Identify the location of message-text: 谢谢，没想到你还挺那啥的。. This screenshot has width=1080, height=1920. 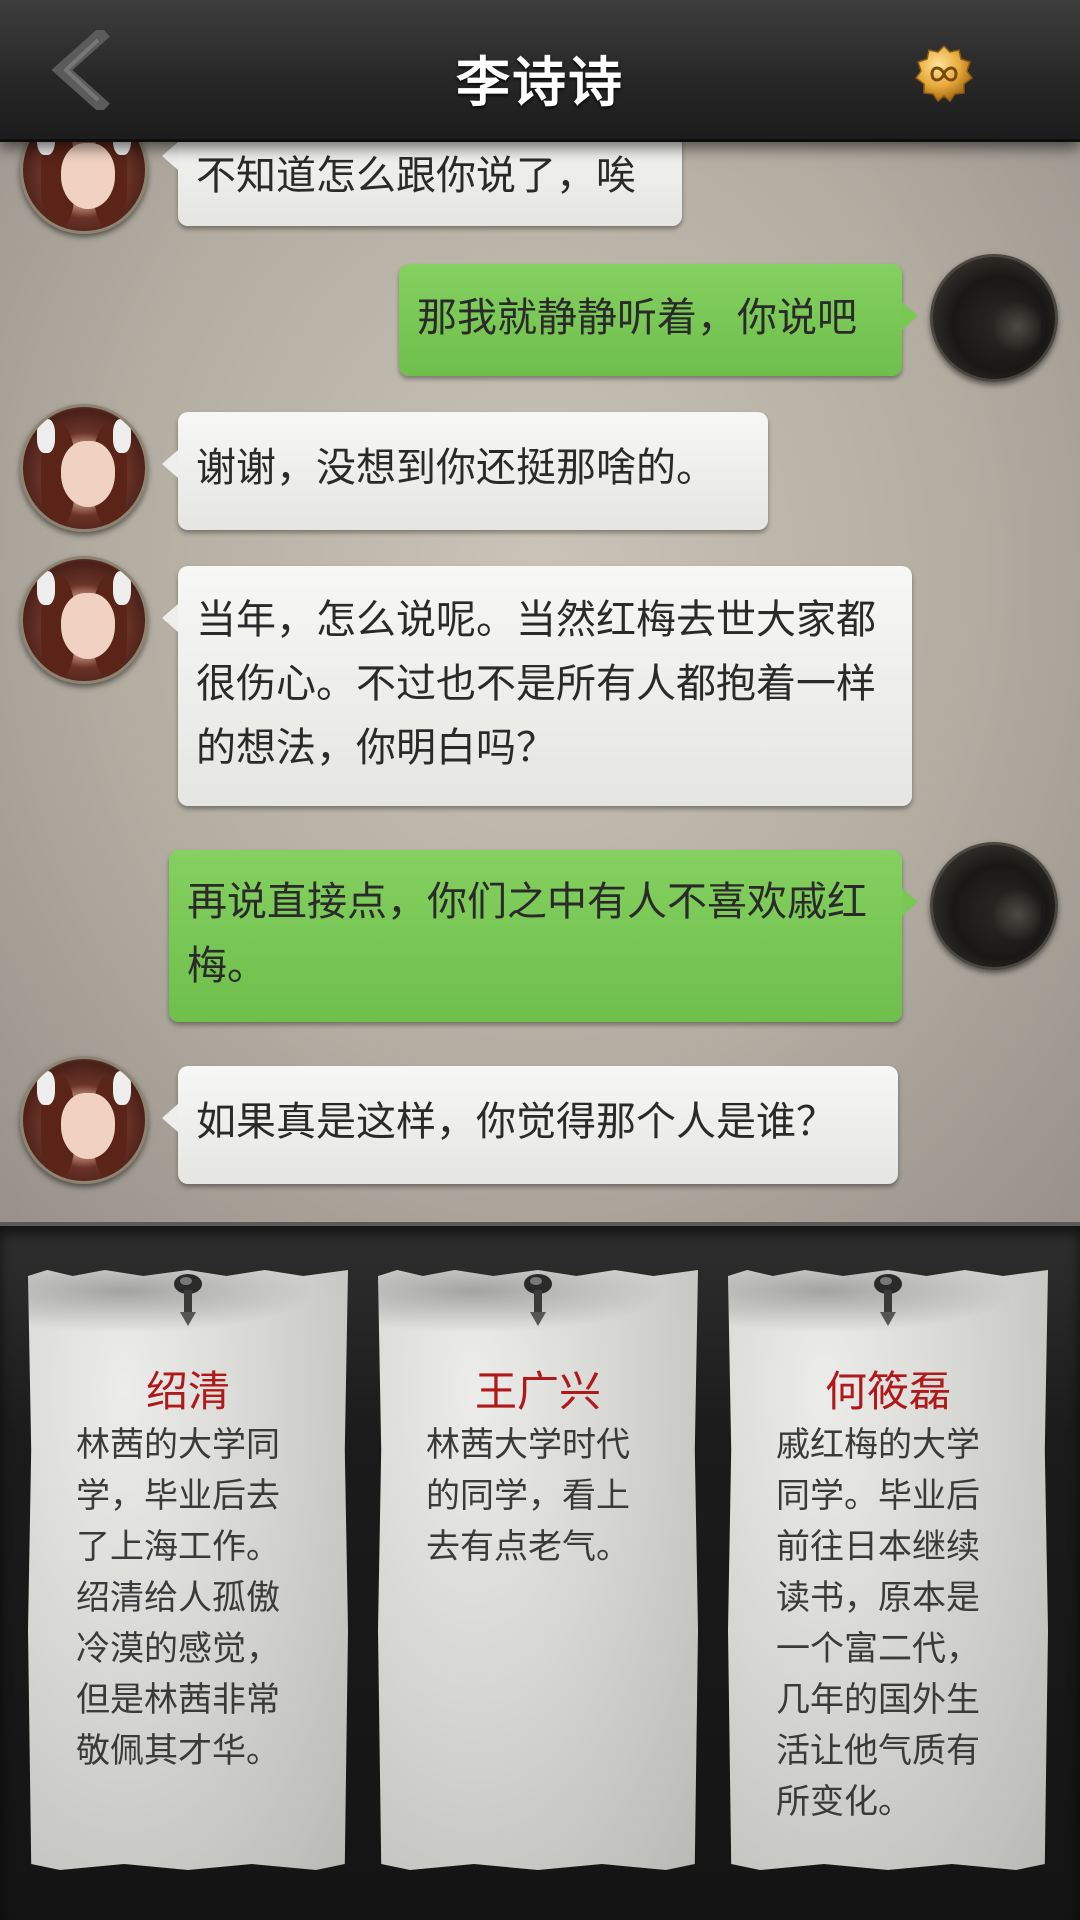
(456, 468).